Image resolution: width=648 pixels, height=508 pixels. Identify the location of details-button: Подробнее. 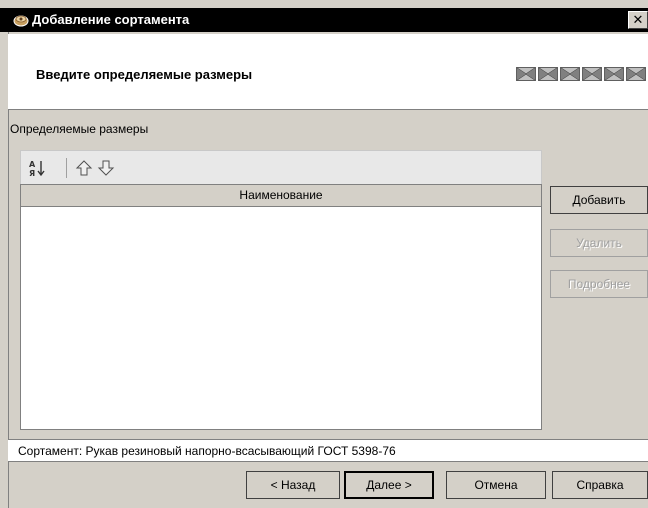
(599, 284).